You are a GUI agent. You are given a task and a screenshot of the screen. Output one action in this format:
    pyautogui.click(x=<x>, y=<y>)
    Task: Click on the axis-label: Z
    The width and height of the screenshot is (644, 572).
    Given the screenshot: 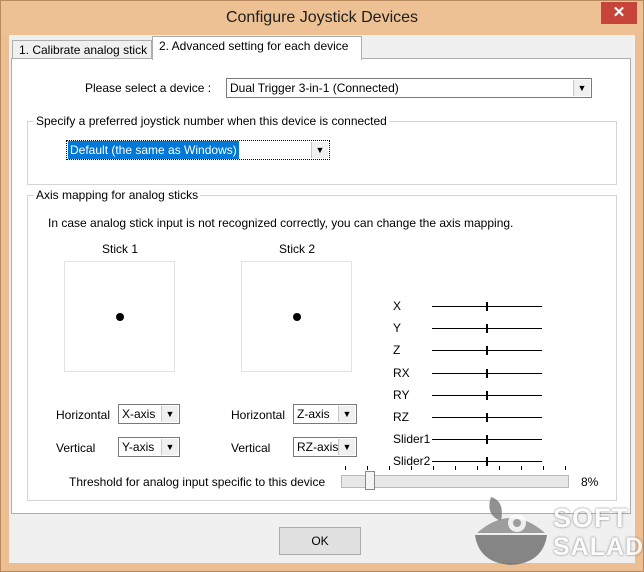 What is the action you would take?
    pyautogui.click(x=397, y=350)
    